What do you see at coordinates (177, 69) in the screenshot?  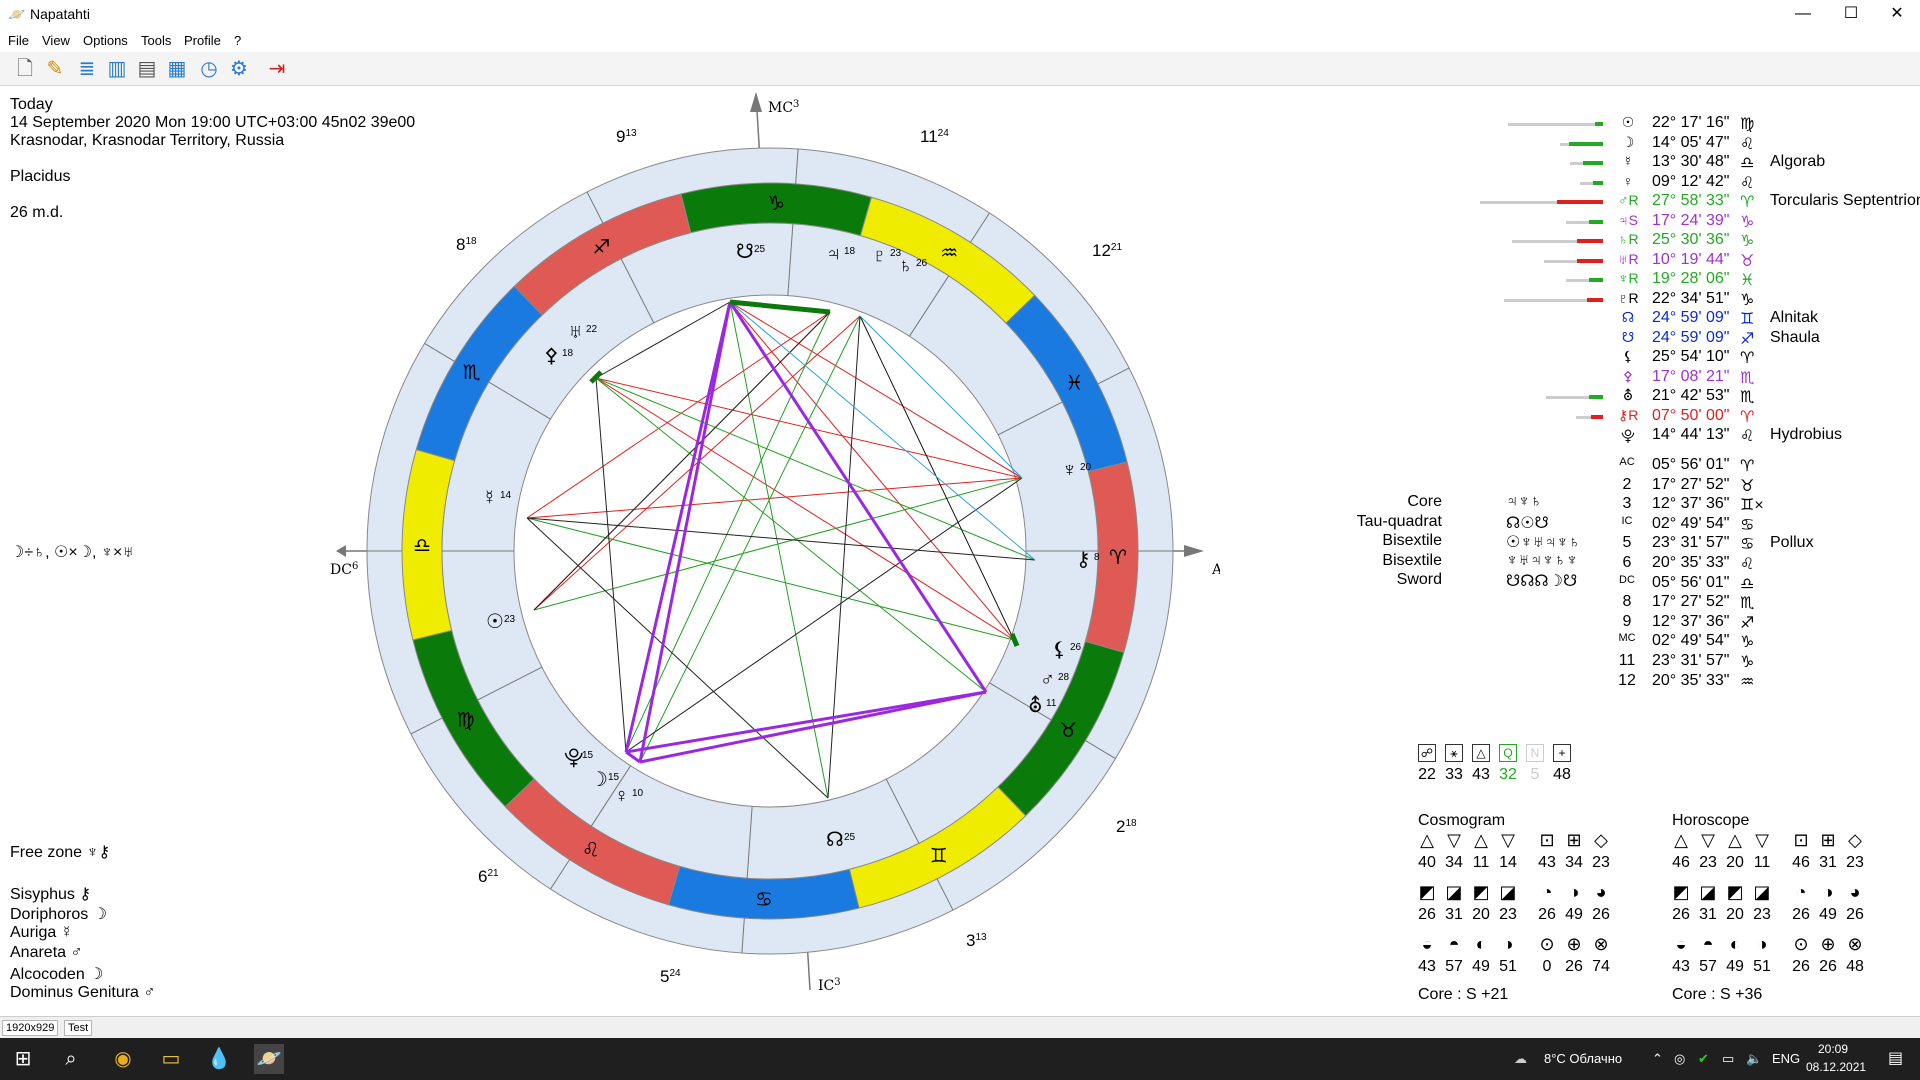 I see `table-icon: ▦` at bounding box center [177, 69].